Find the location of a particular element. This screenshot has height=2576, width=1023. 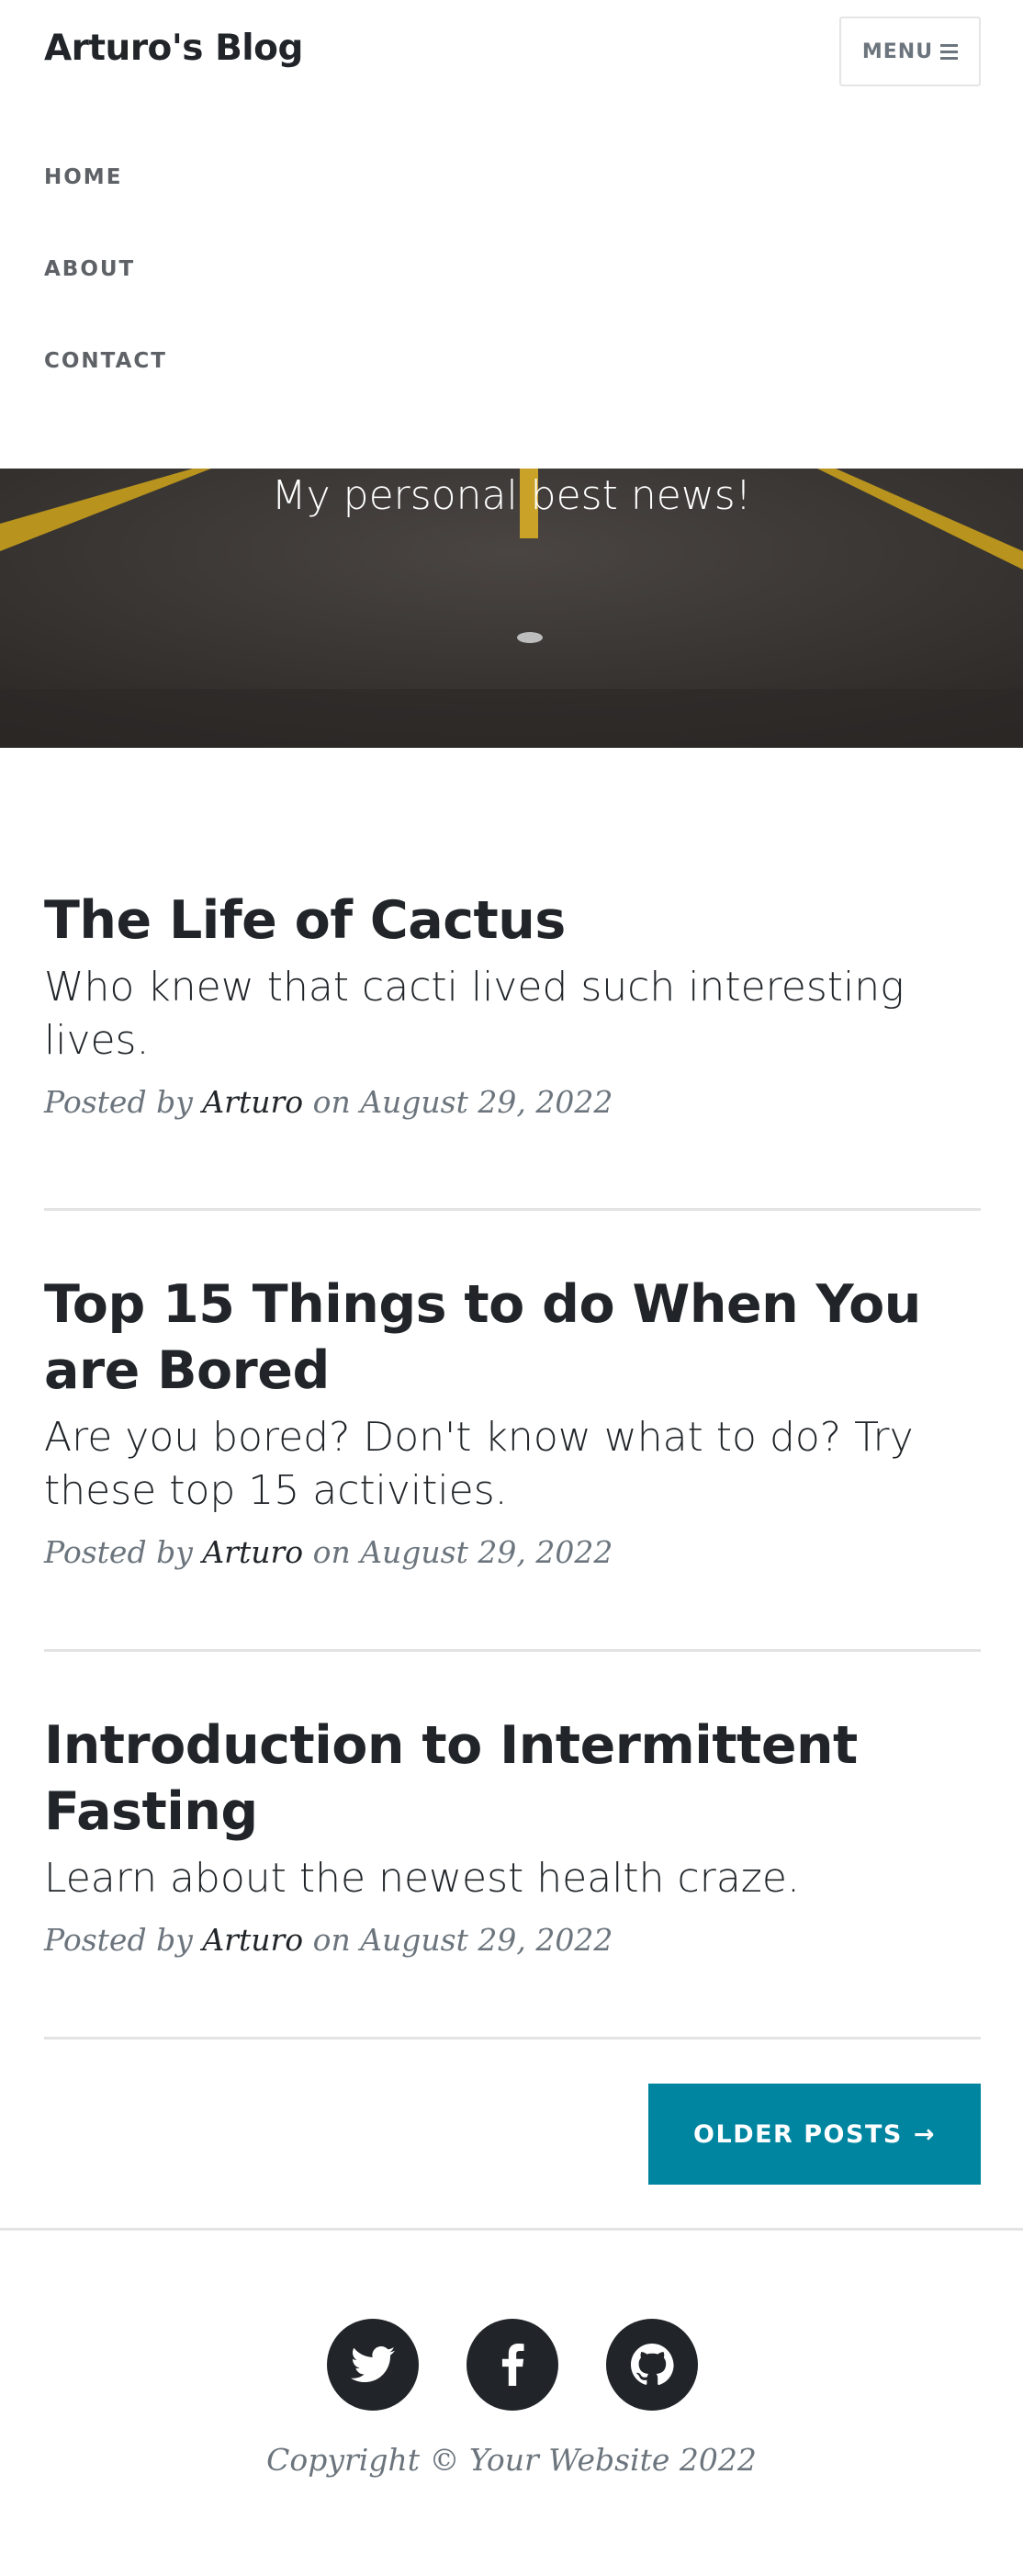

post-title: Introduction to Intermittent Fasting is located at coordinates (512, 1778).